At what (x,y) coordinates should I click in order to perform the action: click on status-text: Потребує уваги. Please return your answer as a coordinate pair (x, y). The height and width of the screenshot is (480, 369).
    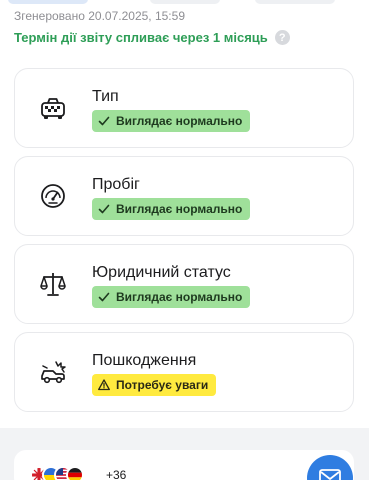
    Looking at the image, I should click on (162, 385).